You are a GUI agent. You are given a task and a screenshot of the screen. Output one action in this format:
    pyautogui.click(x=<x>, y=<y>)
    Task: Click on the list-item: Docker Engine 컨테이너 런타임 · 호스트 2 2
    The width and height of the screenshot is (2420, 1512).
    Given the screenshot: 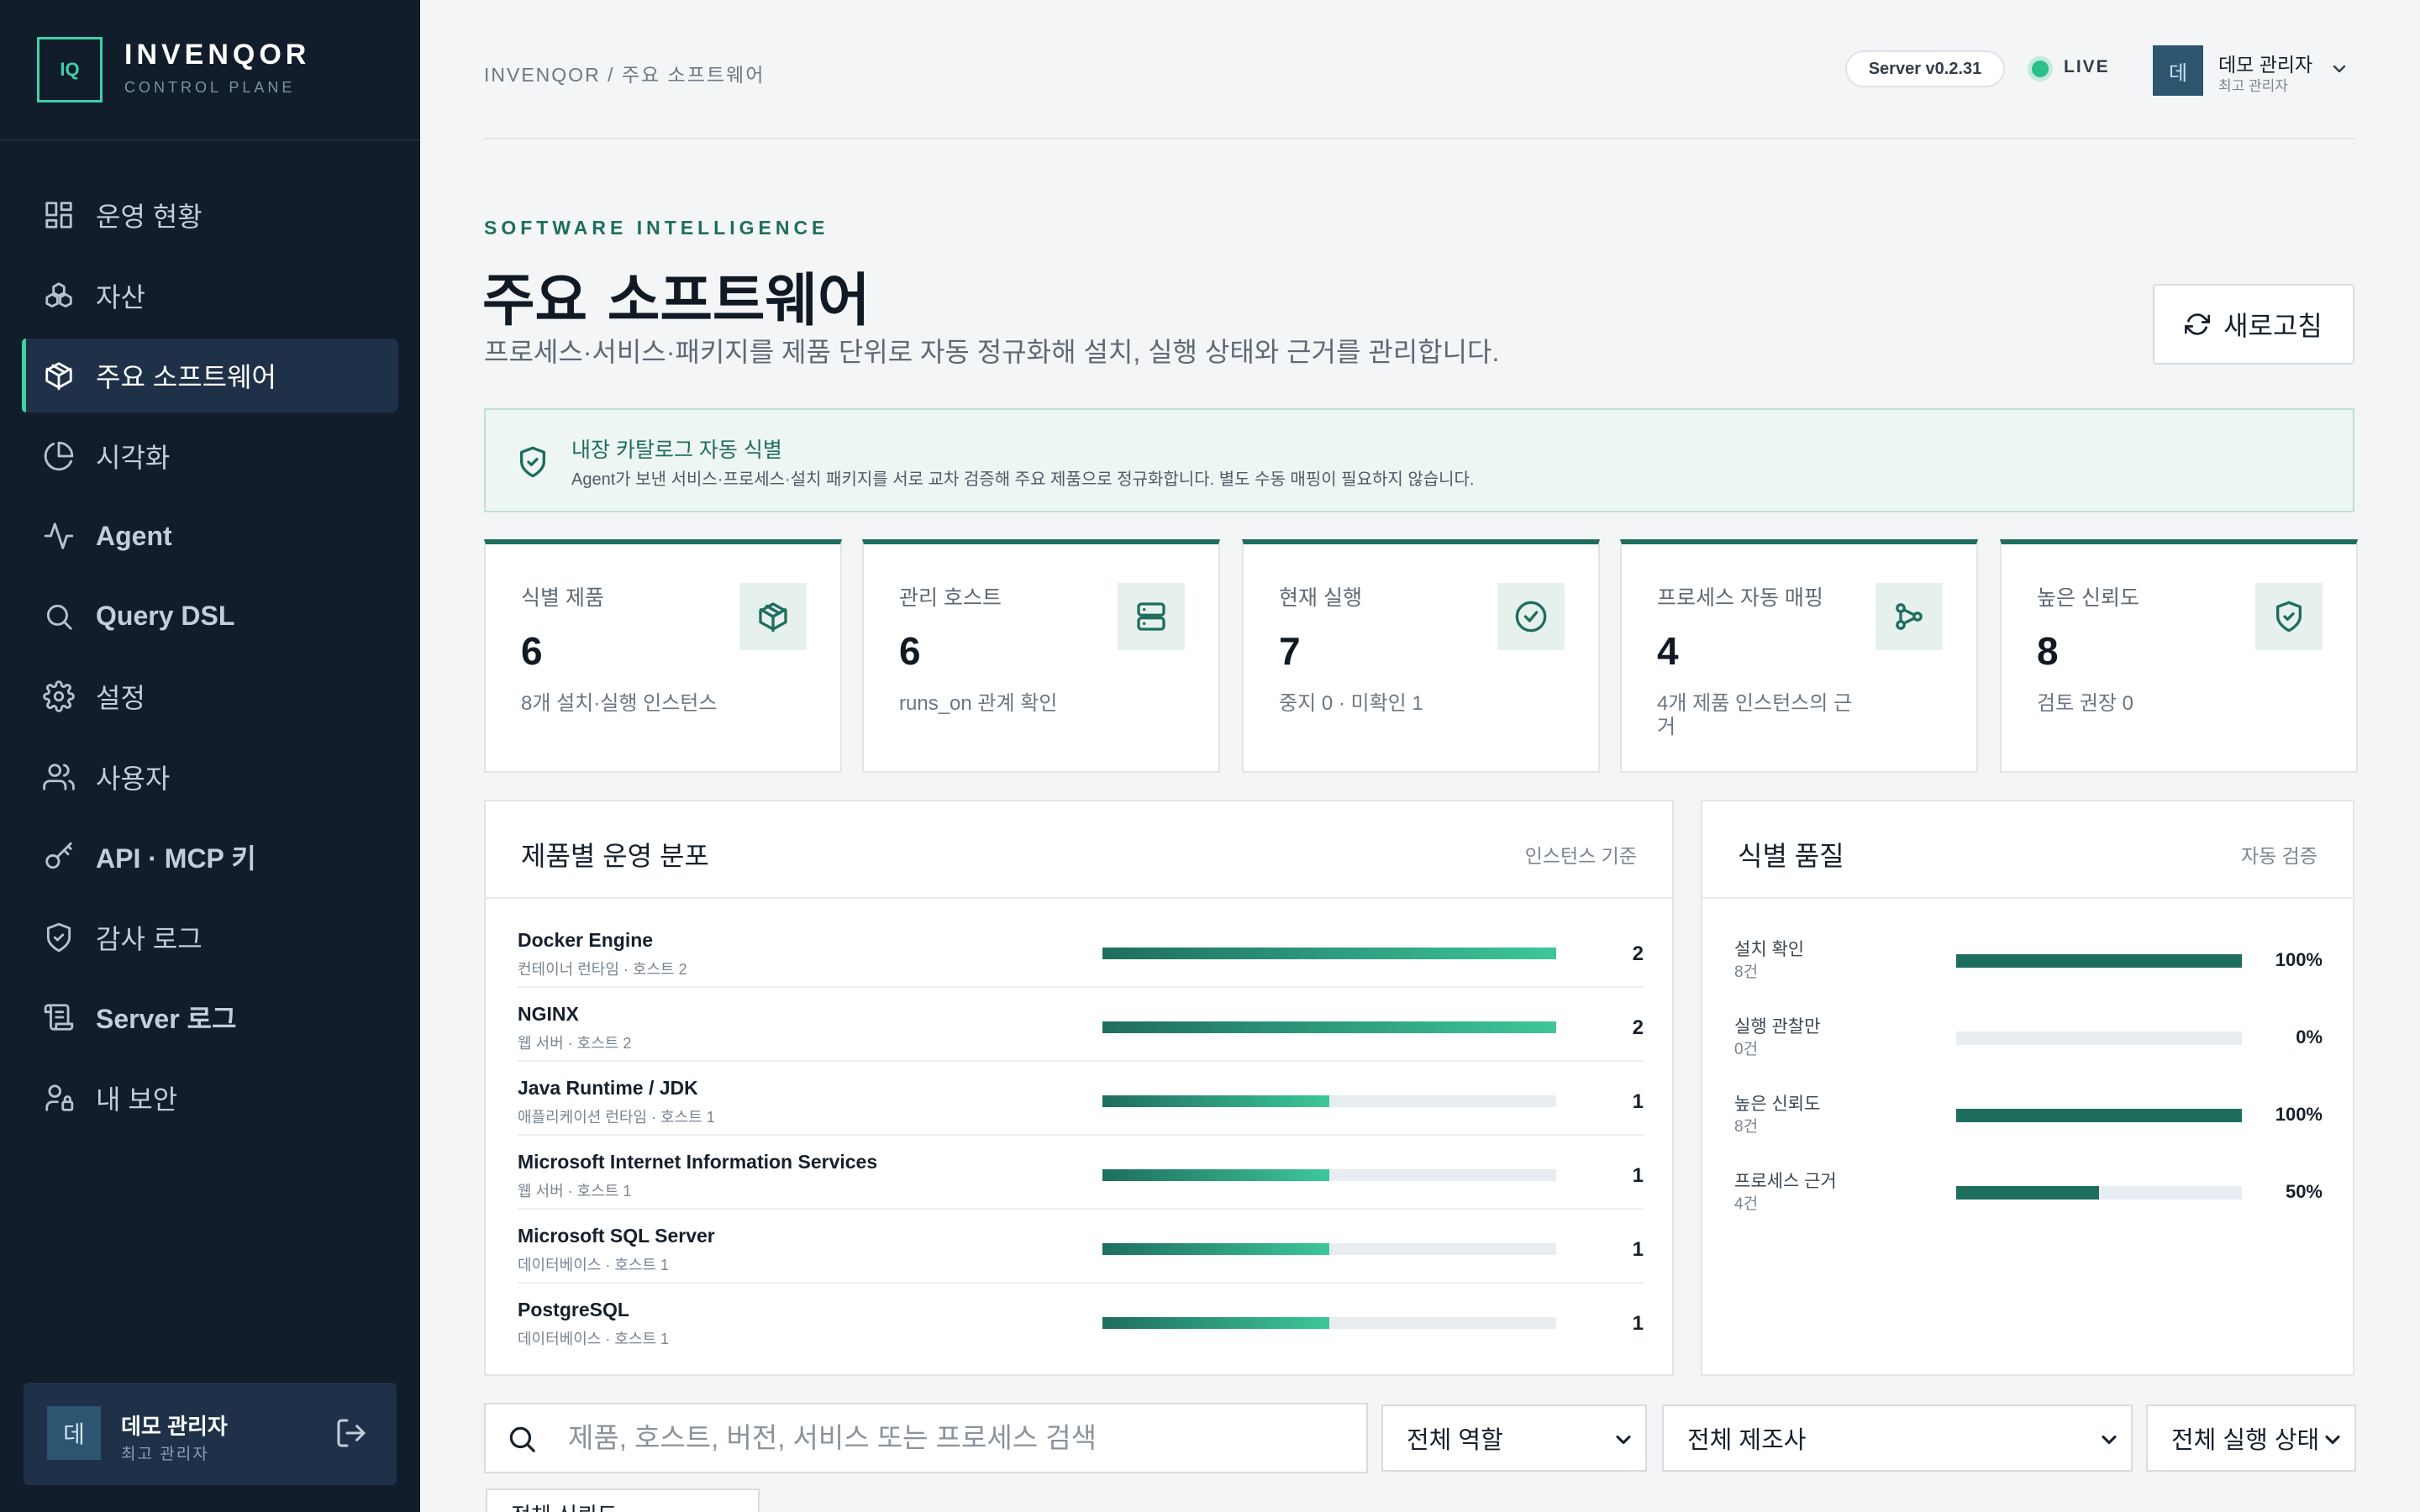 What is the action you would take?
    pyautogui.click(x=1081, y=951)
    